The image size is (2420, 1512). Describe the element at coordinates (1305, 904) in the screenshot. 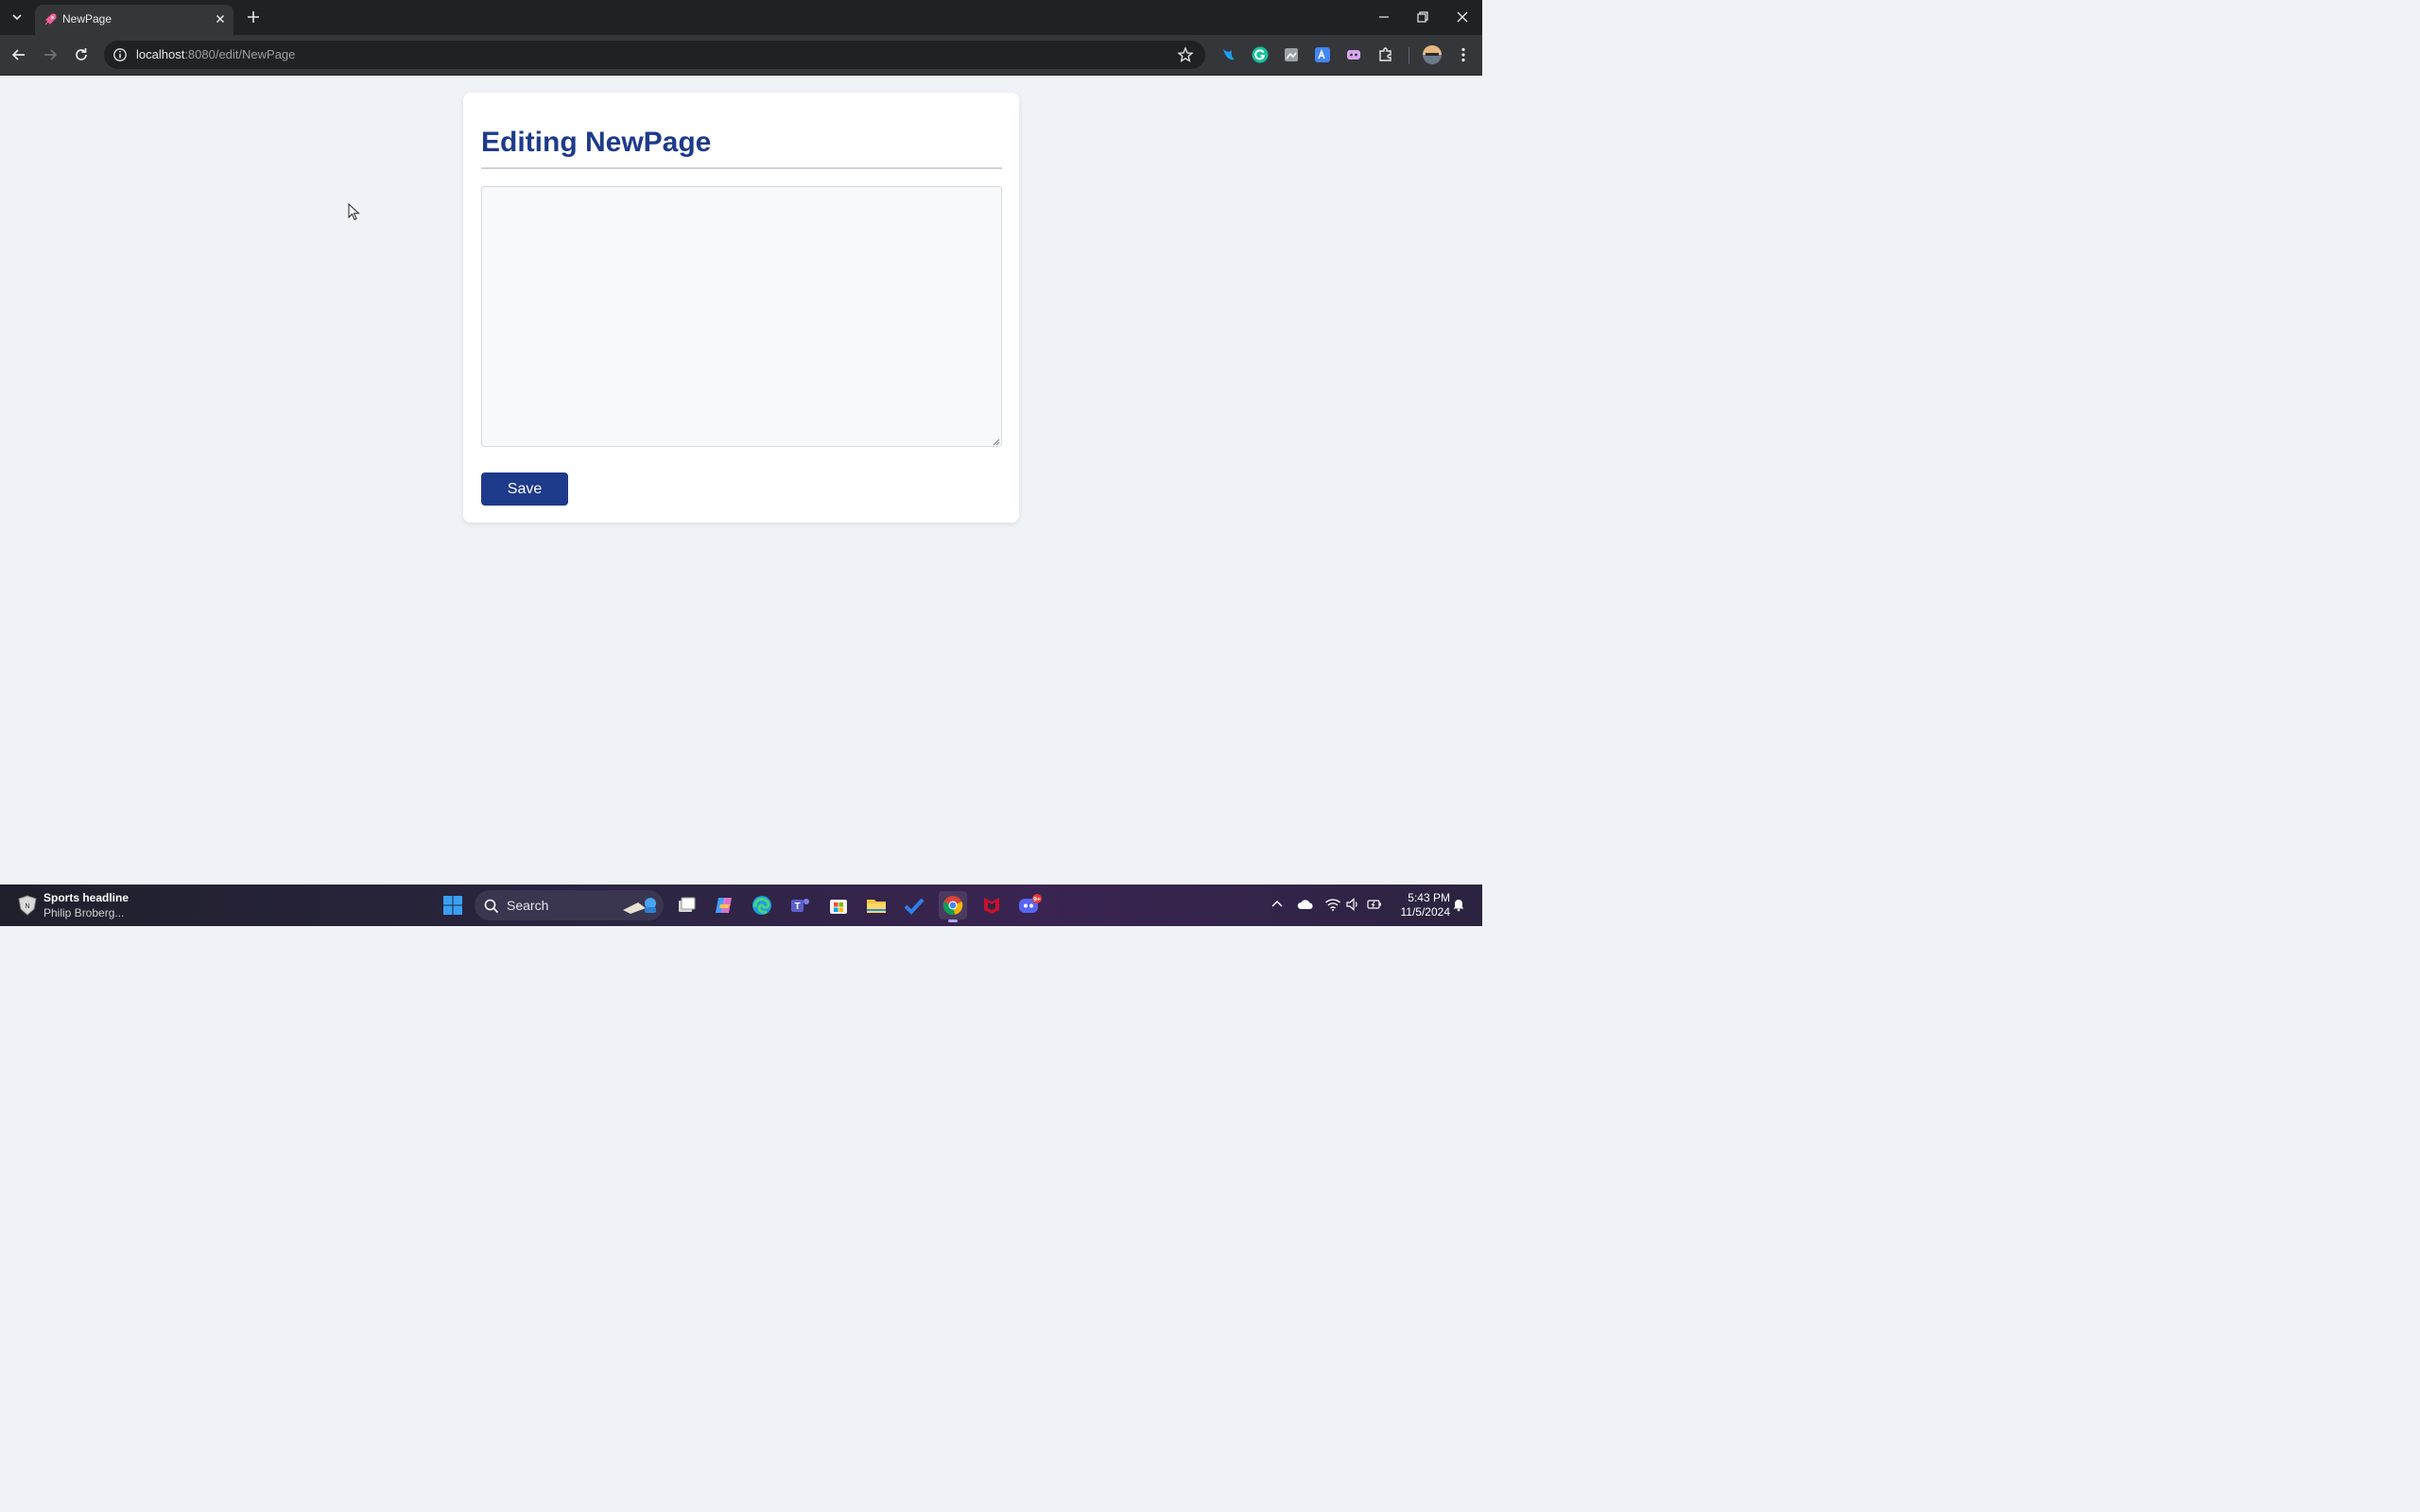

I see `onedrive-cloud-icon` at that location.